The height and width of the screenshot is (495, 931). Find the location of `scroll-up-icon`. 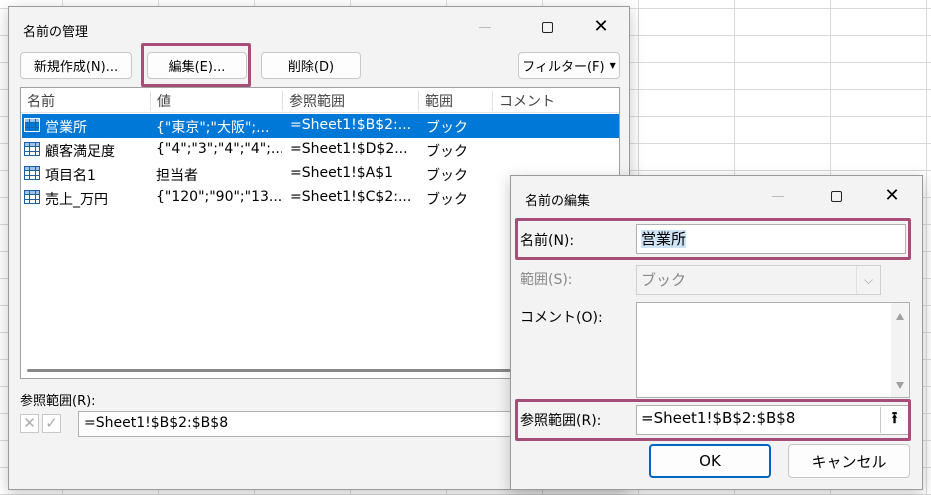

scroll-up-icon is located at coordinates (900, 316).